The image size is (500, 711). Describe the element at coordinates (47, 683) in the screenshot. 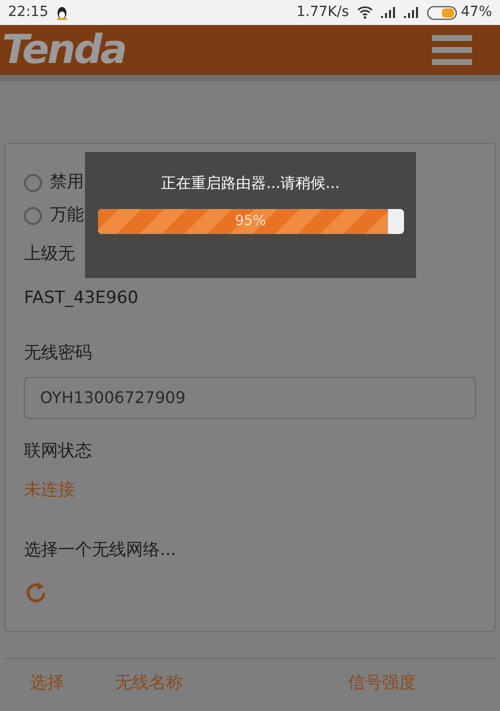

I see `column-header: 选择` at that location.